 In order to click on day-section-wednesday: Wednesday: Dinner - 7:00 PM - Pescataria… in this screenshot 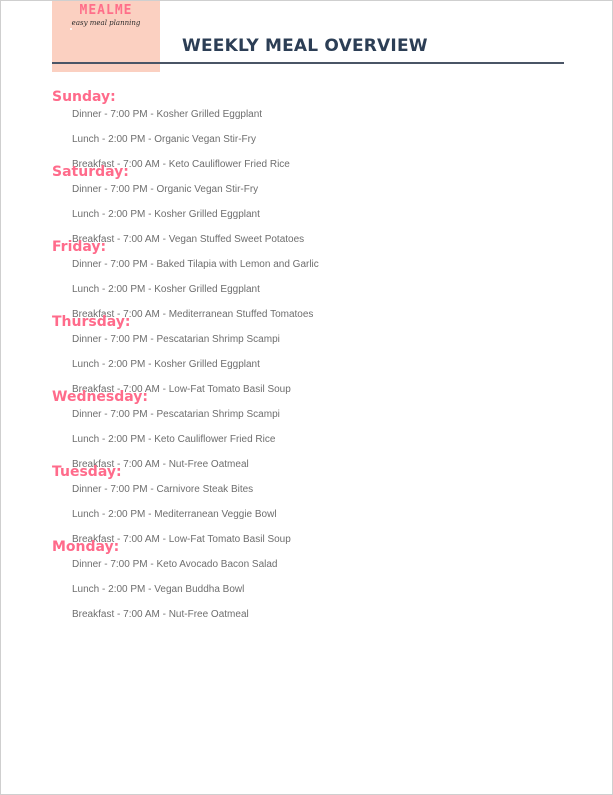, I will do `click(307, 429)`.